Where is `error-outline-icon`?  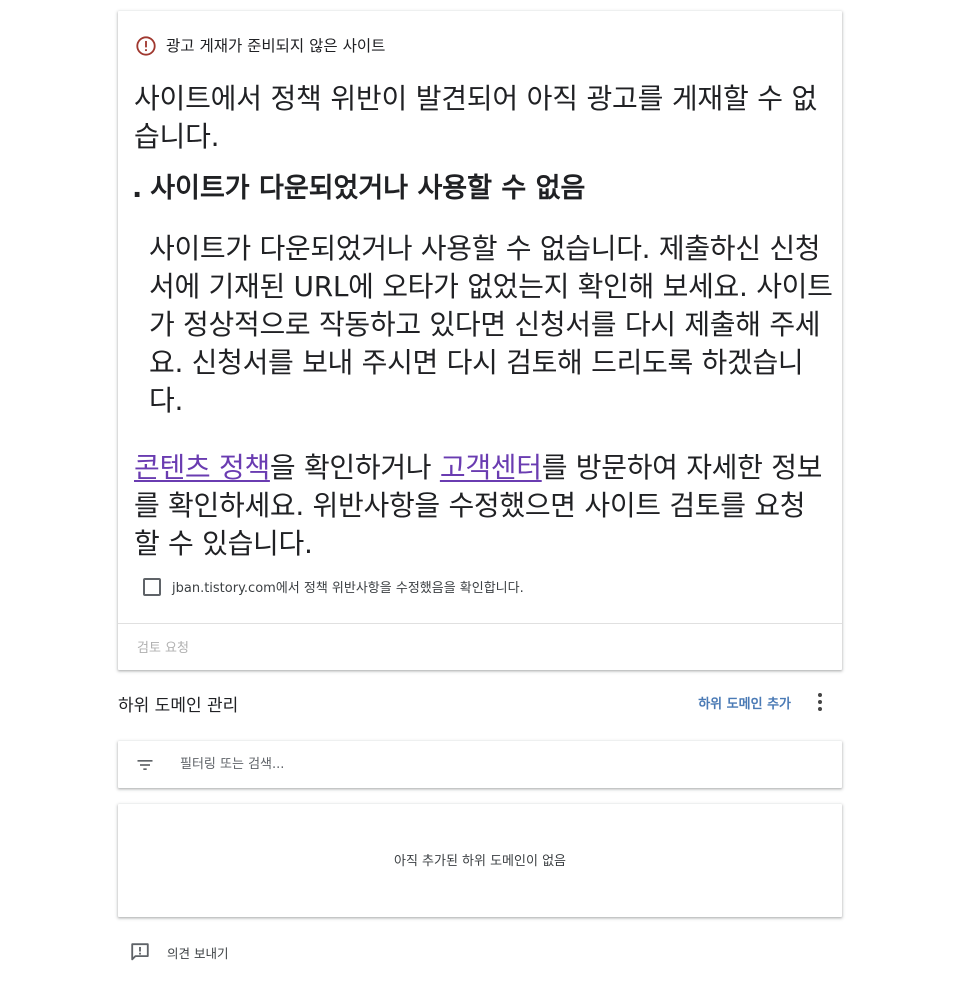 error-outline-icon is located at coordinates (146, 46).